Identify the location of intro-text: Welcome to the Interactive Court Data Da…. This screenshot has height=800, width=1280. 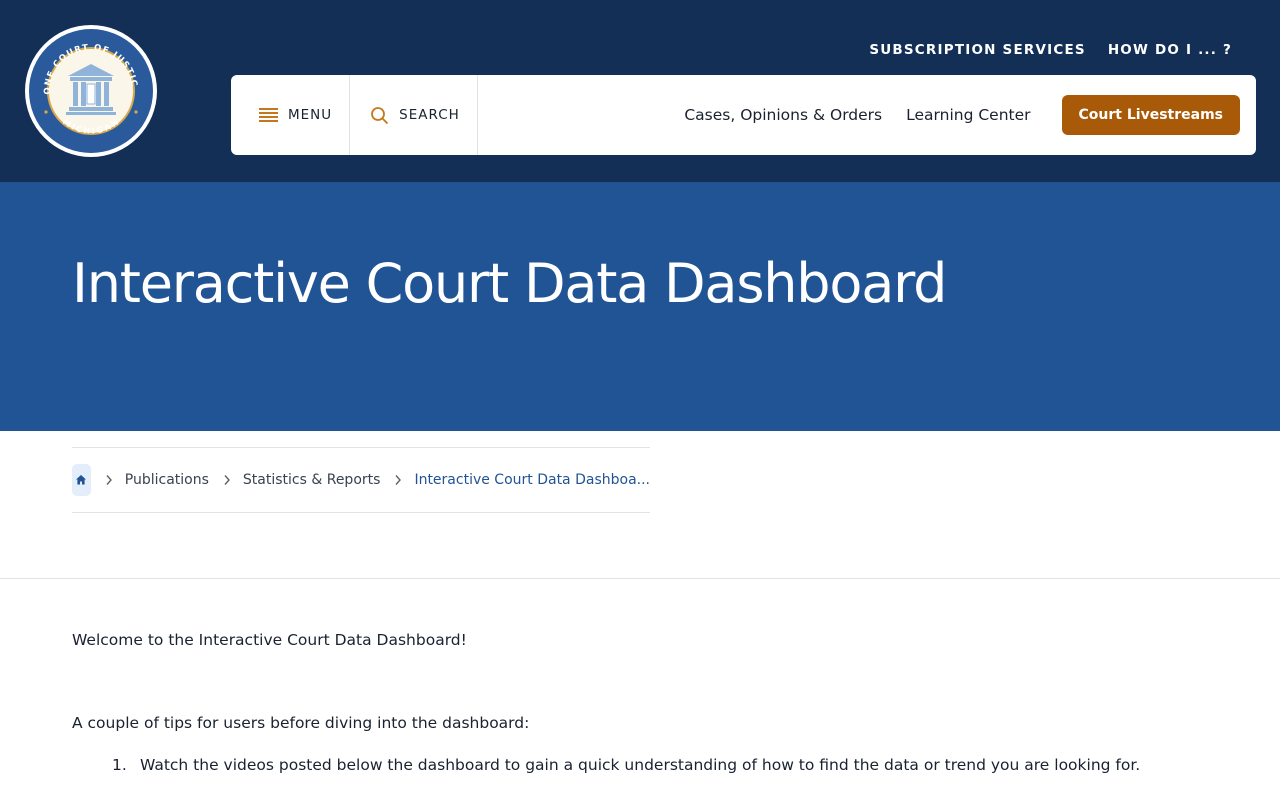
(269, 640).